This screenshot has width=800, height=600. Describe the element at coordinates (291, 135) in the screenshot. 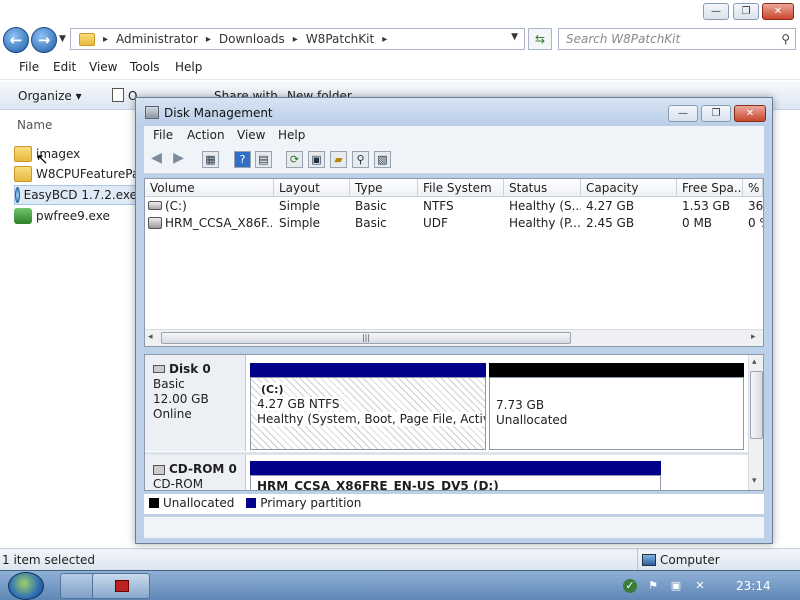

I see `dm-menu-help: Help` at that location.